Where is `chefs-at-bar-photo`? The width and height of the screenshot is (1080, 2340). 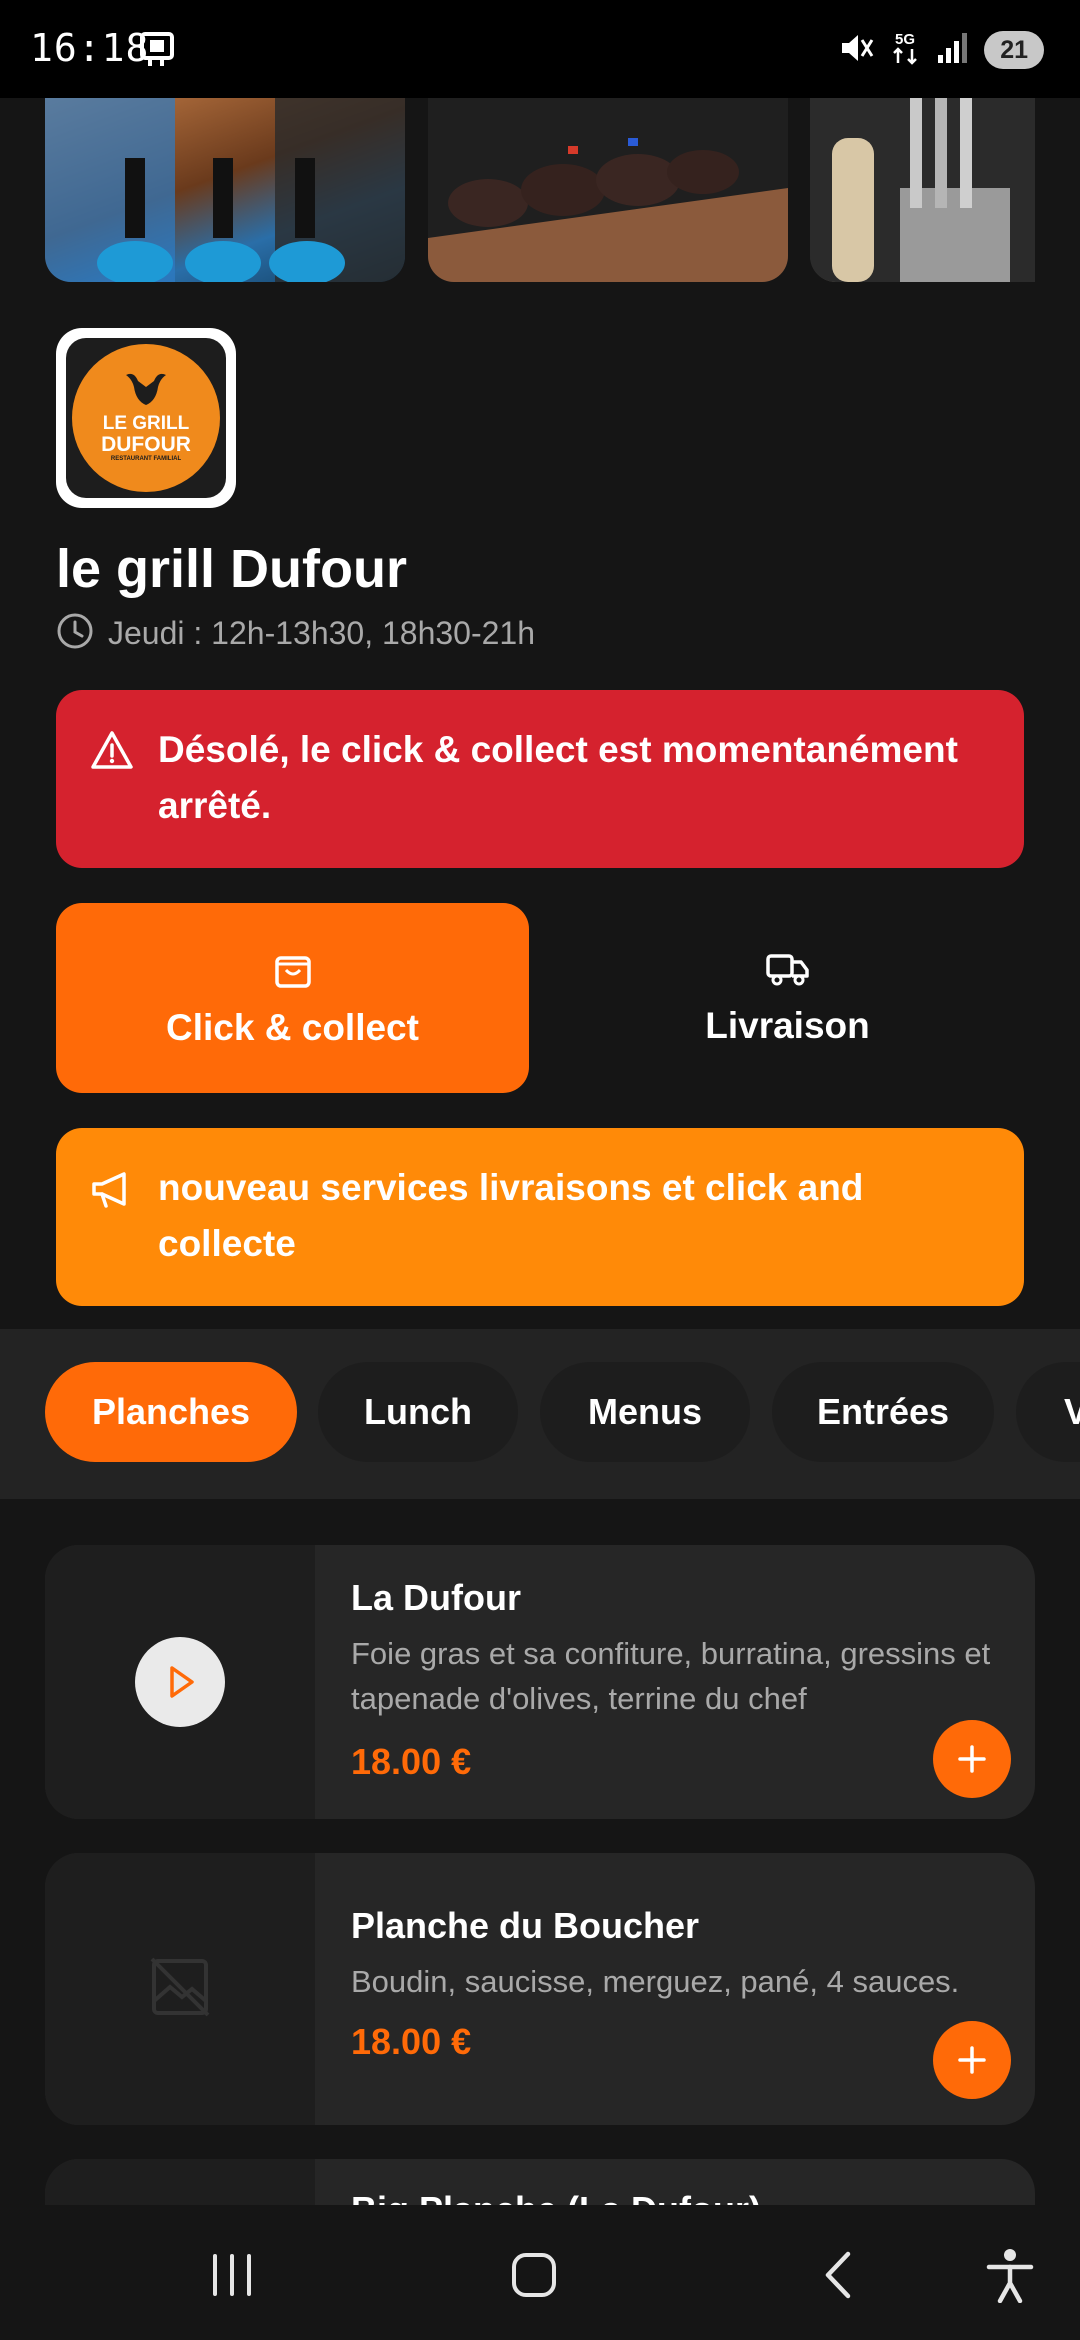
chefs-at-bar-photo is located at coordinates (225, 190).